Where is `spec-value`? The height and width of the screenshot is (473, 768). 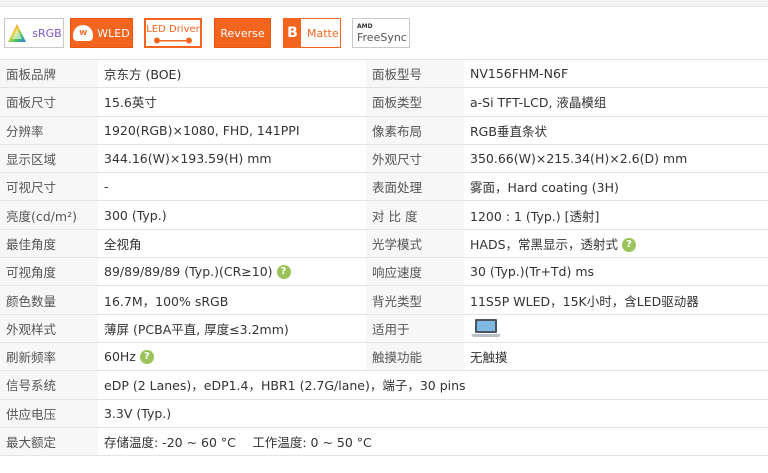
spec-value is located at coordinates (616, 328).